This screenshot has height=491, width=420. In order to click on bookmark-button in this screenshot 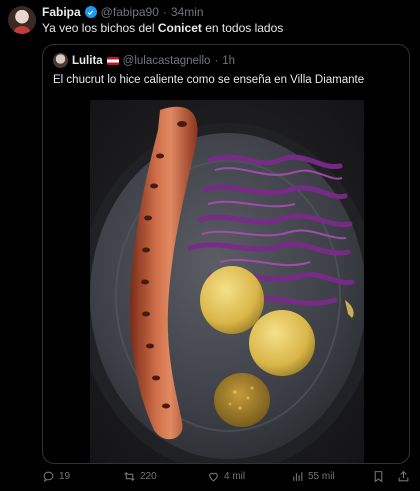, I will do `click(378, 476)`.